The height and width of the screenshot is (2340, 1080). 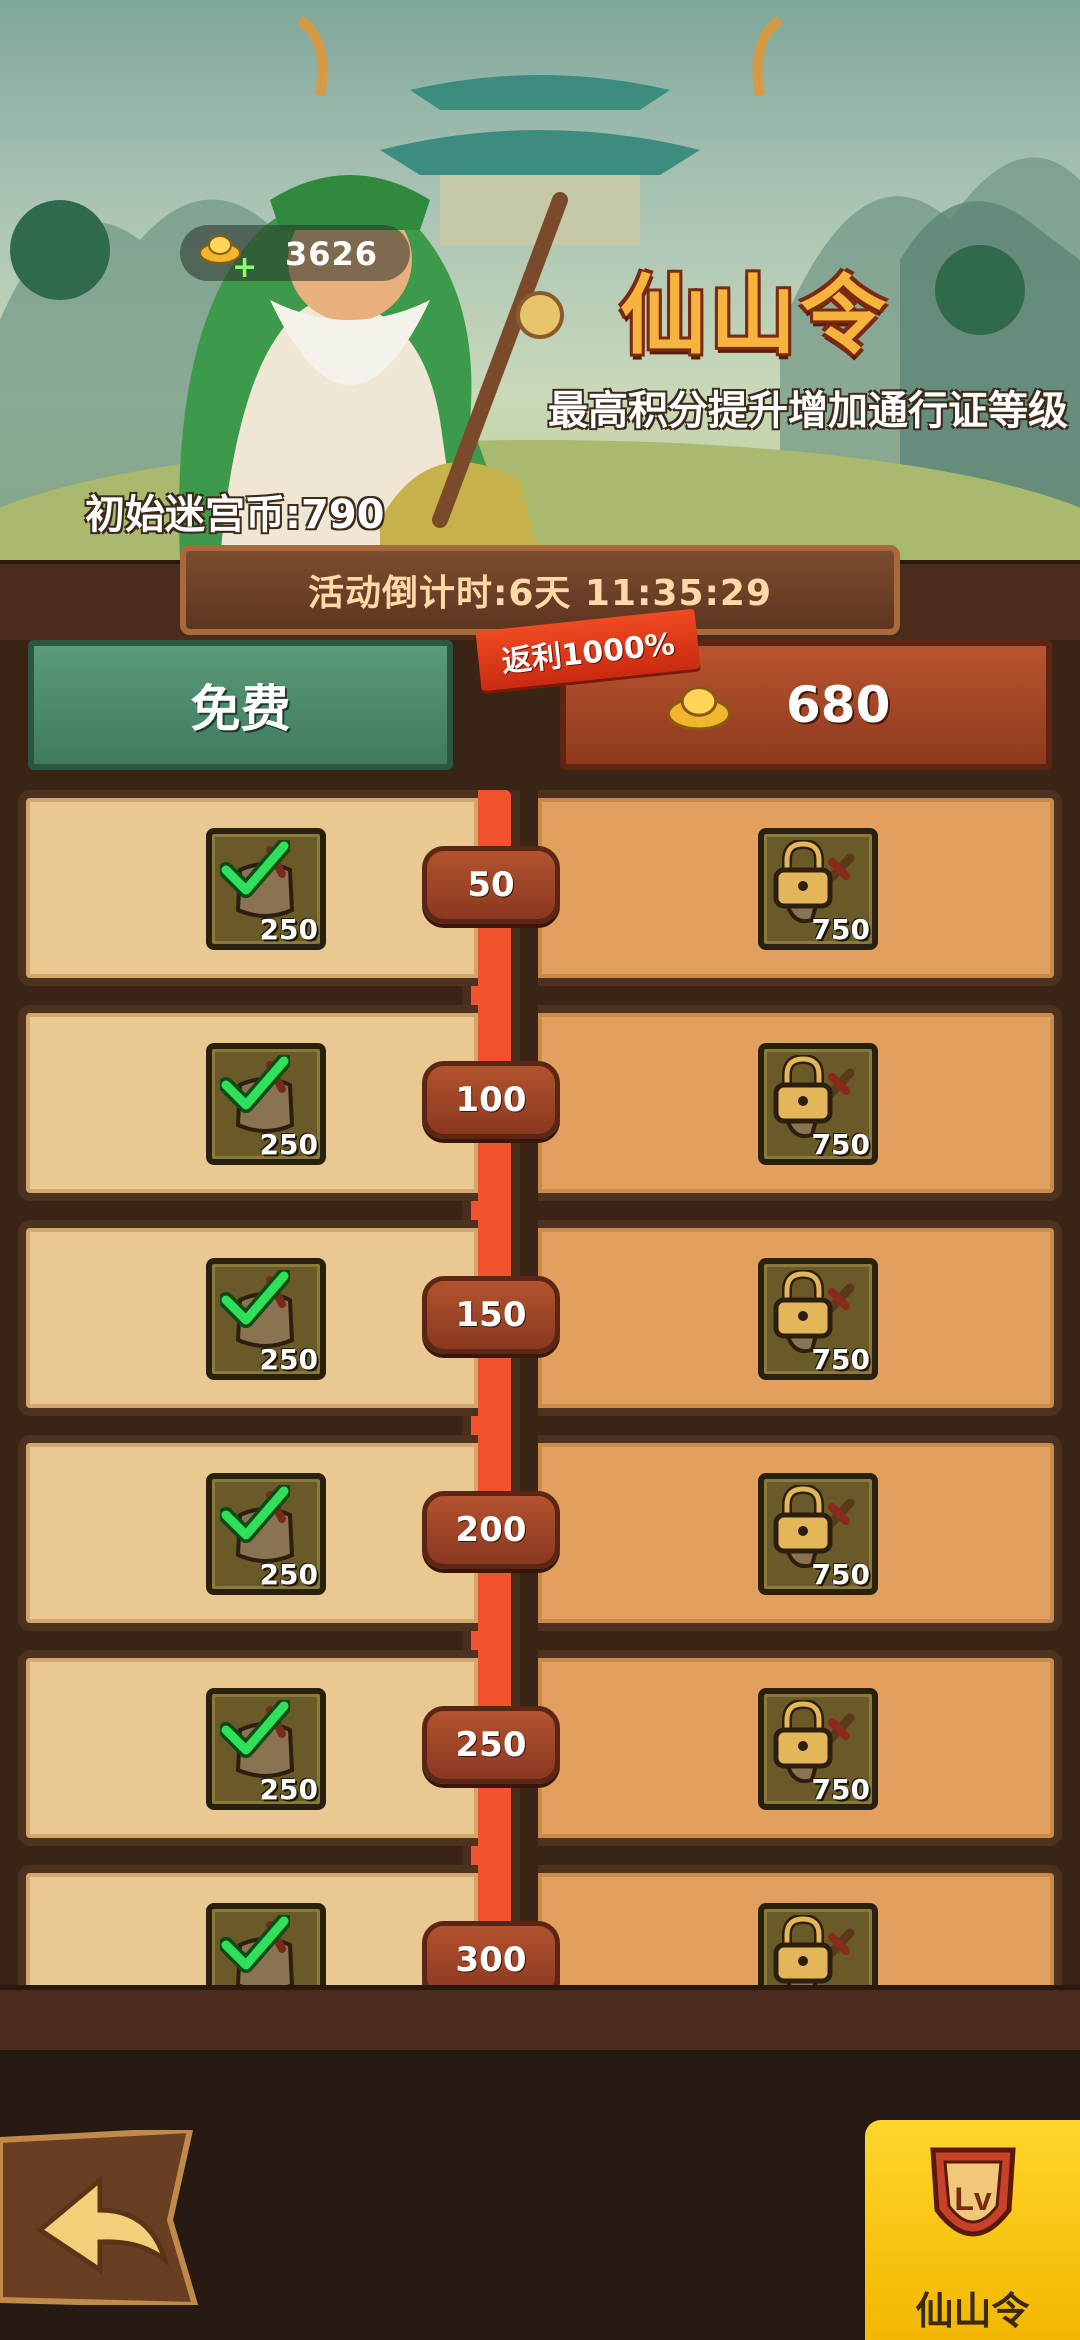 I want to click on countdown-text: 活动倒计时:6天 11:35:29, so click(x=540, y=593).